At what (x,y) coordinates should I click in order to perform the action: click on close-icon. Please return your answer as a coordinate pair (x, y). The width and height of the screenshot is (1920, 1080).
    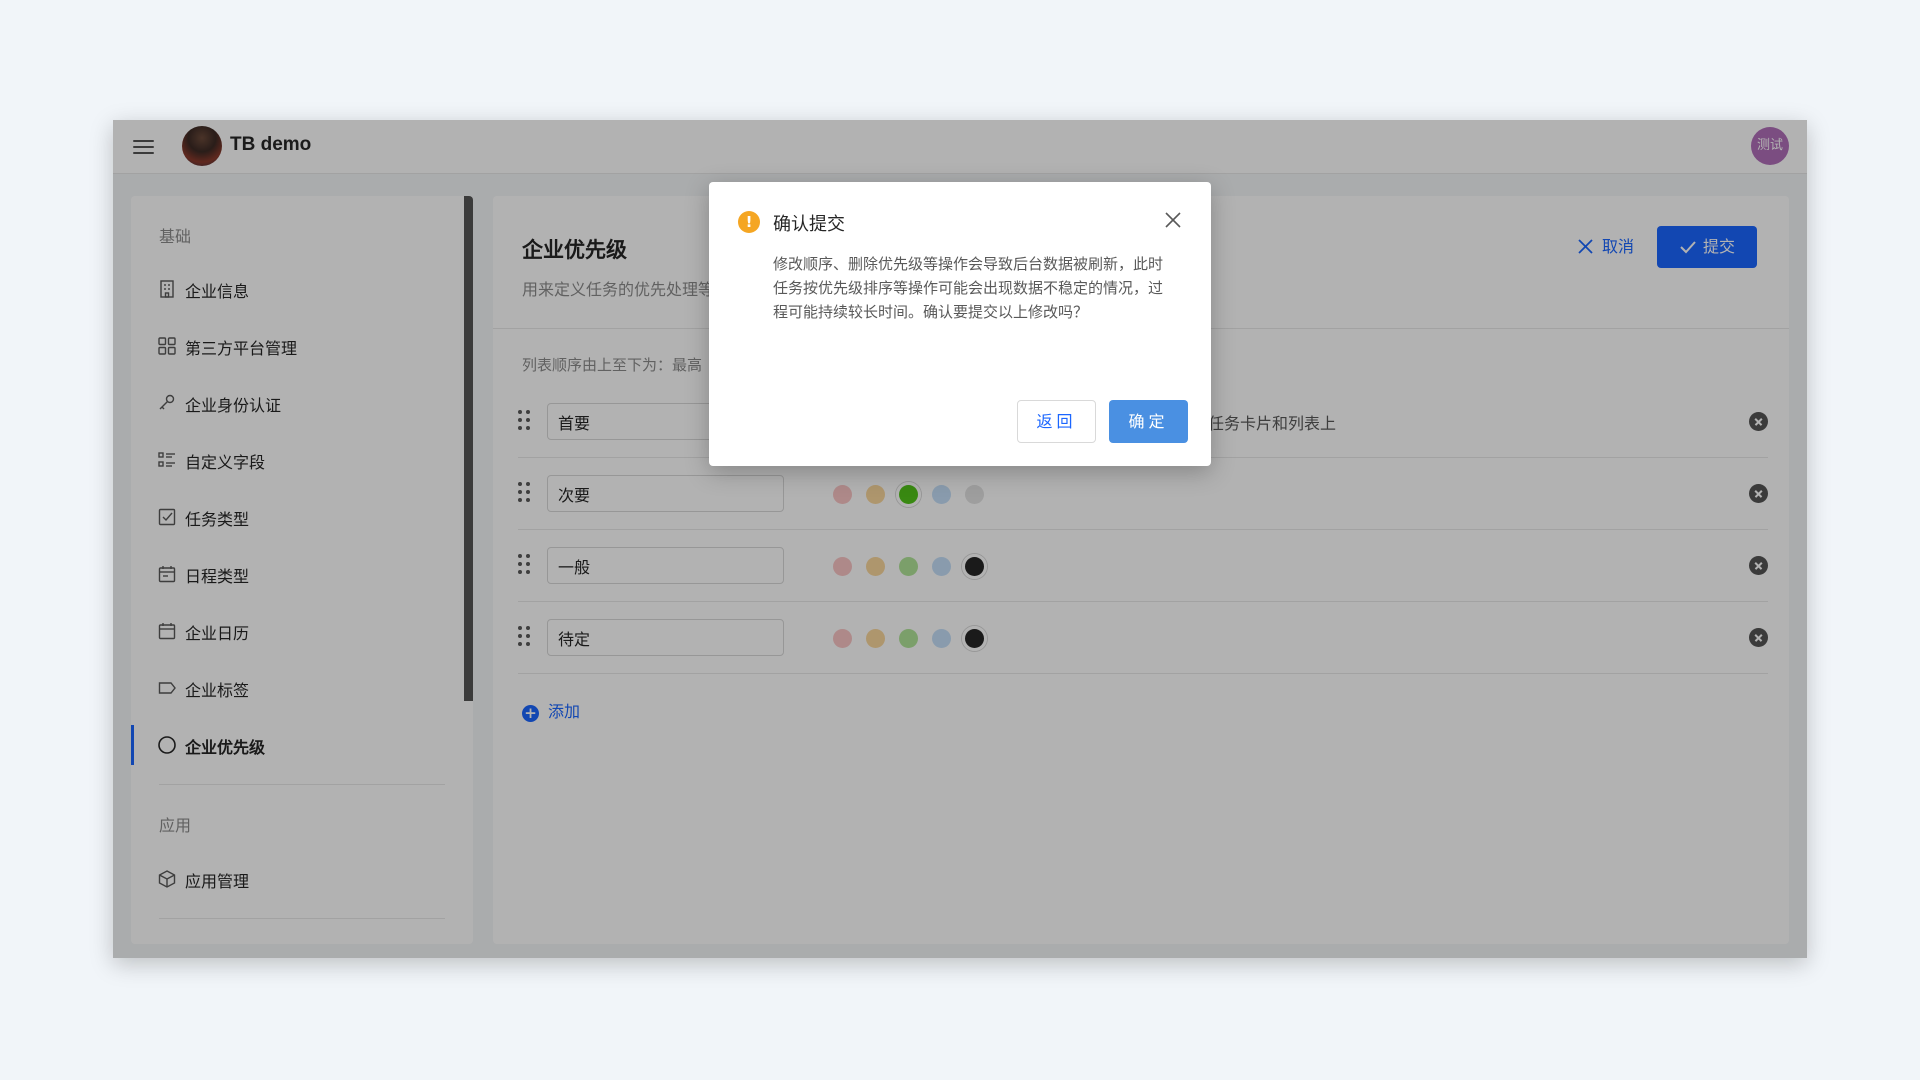
    Looking at the image, I should click on (1173, 220).